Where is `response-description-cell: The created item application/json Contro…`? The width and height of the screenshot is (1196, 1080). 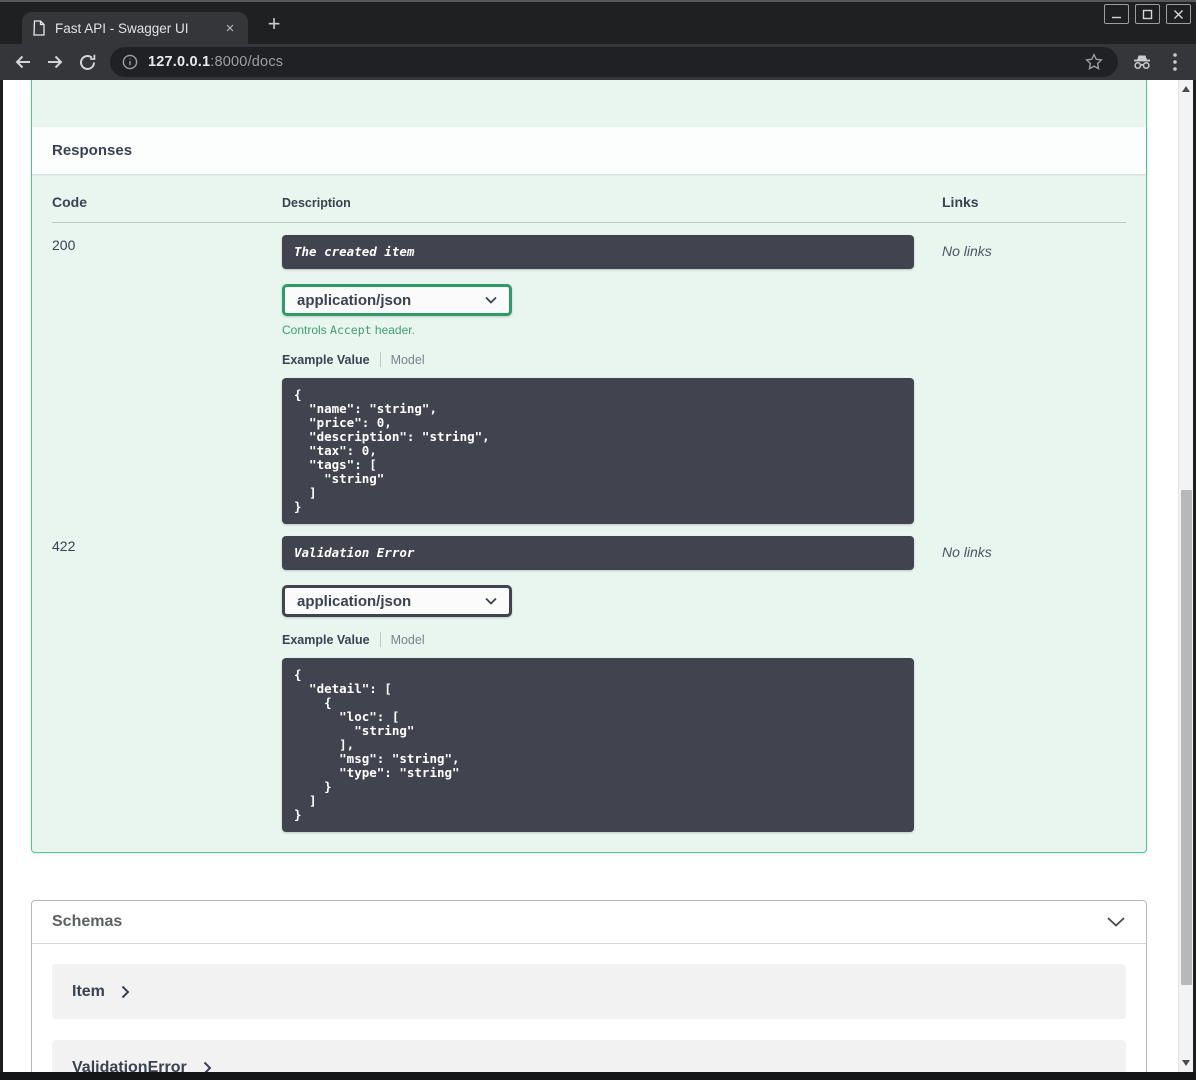 response-description-cell: The created item application/json Contro… is located at coordinates (612, 379).